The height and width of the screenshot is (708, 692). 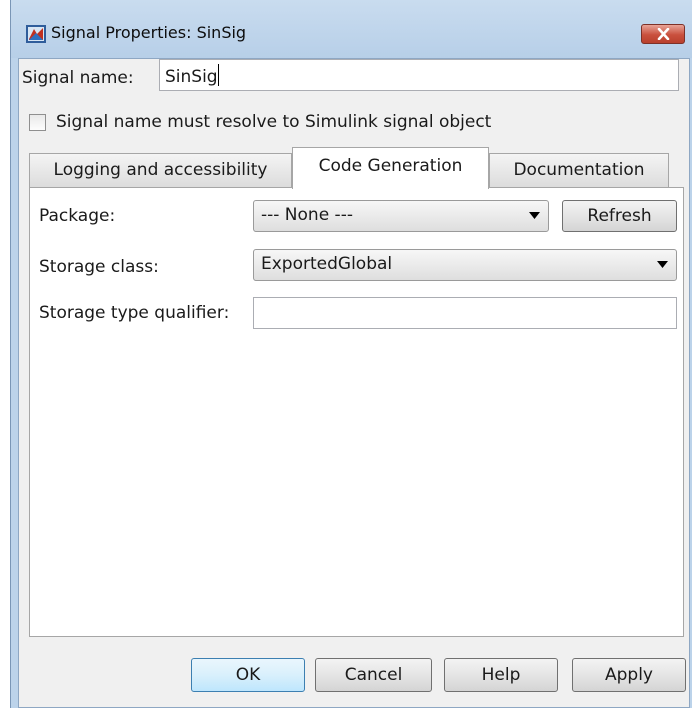 What do you see at coordinates (36, 34) in the screenshot?
I see `simulink-icon` at bounding box center [36, 34].